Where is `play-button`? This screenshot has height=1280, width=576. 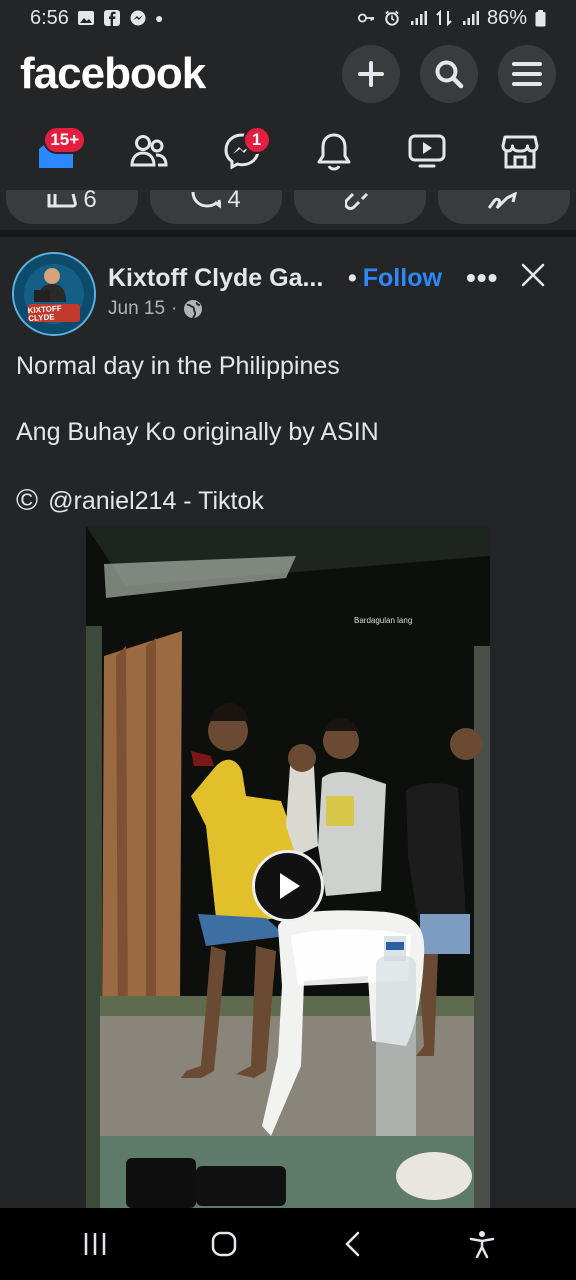 play-button is located at coordinates (288, 886).